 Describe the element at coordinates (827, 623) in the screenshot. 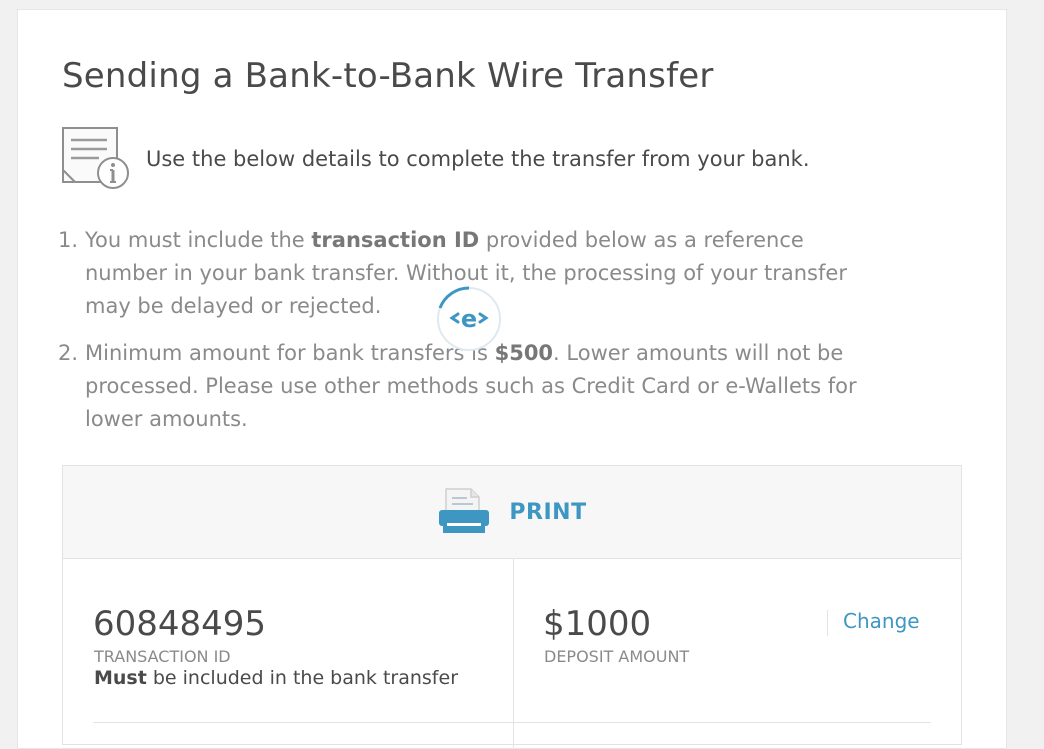

I see `change-divider` at that location.